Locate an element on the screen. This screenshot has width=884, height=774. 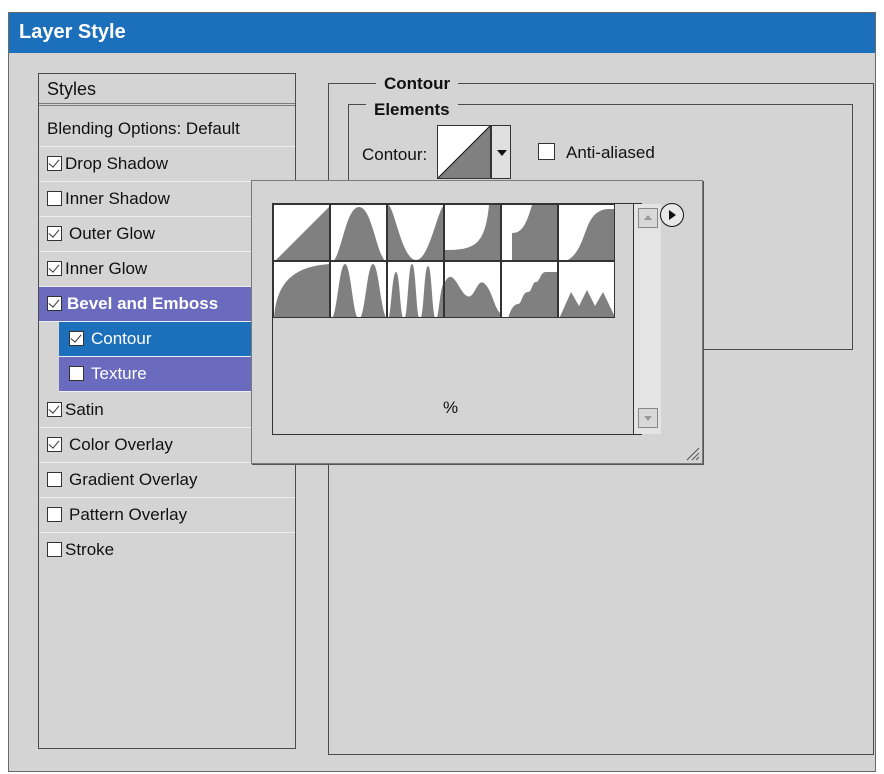
contour-group-label: Contour is located at coordinates (417, 84).